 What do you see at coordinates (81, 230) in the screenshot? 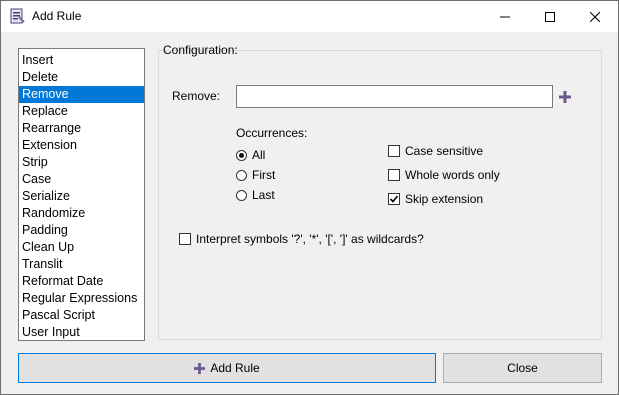
I see `rule-list-item: Padding` at bounding box center [81, 230].